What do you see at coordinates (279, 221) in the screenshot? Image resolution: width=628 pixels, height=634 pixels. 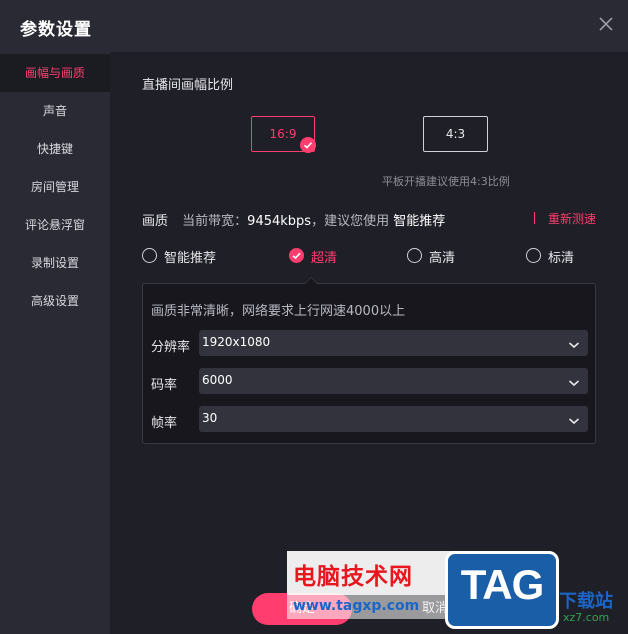 I see `bandwidth-value: 9454kbps` at bounding box center [279, 221].